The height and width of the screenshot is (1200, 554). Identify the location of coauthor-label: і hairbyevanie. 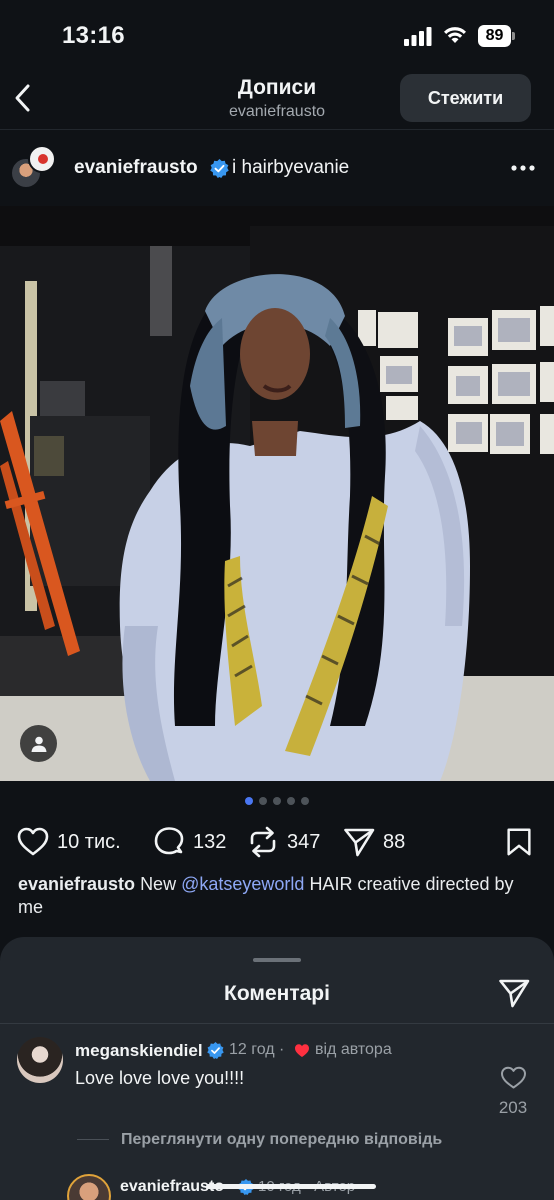
(290, 168).